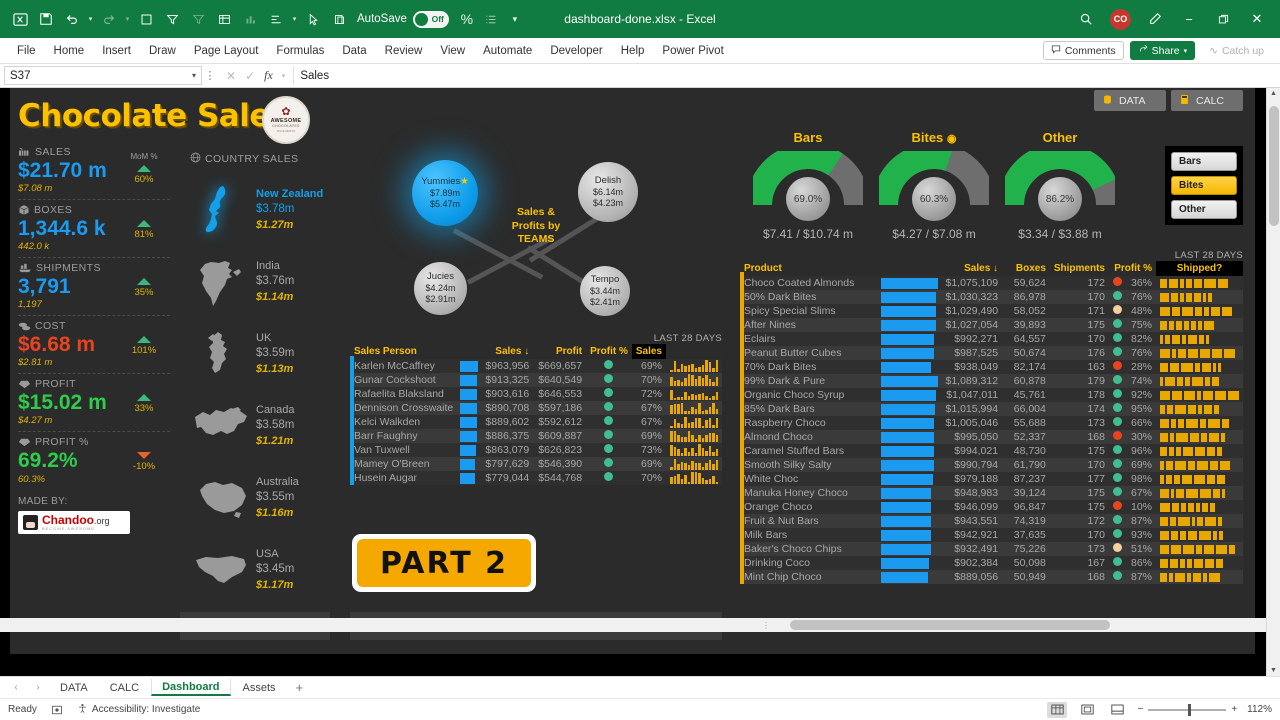 The image size is (1280, 720). Describe the element at coordinates (38, 687) in the screenshot. I see `sheet-next-icon: ›` at that location.